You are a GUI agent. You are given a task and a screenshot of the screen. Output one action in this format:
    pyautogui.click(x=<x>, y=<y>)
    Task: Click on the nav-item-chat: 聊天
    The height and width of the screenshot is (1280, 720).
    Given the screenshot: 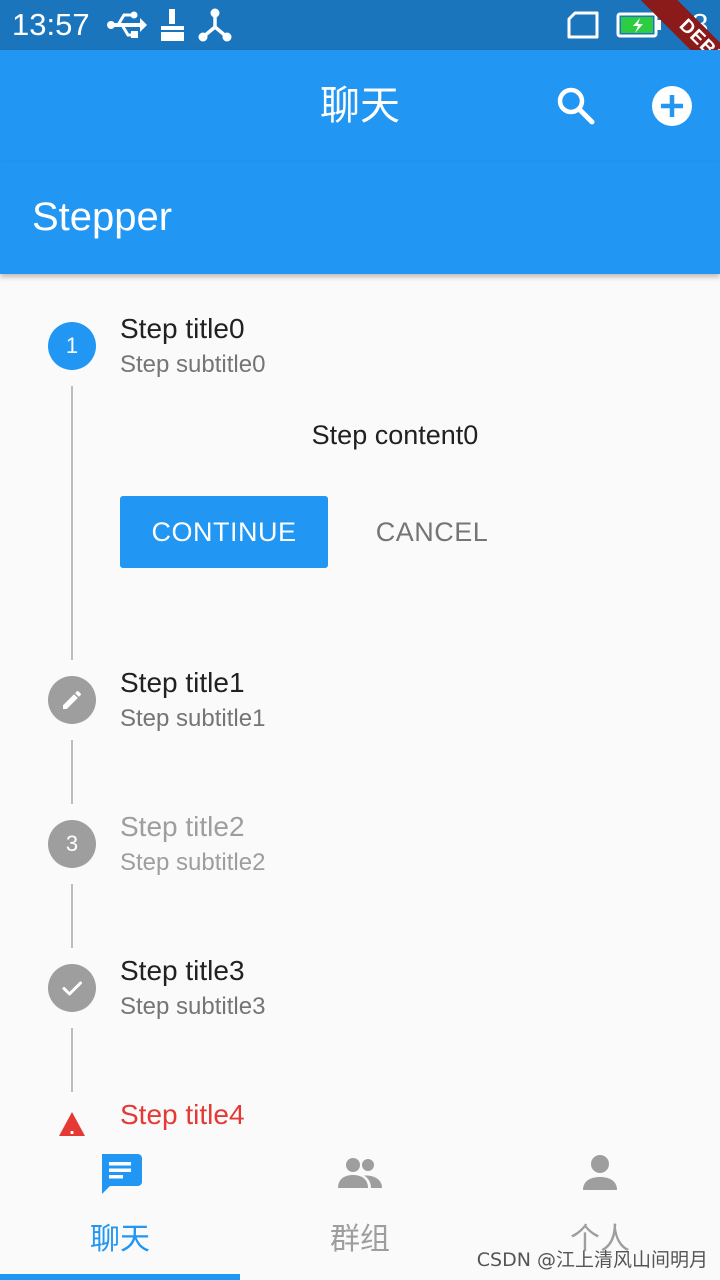 What is the action you would take?
    pyautogui.click(x=120, y=1209)
    